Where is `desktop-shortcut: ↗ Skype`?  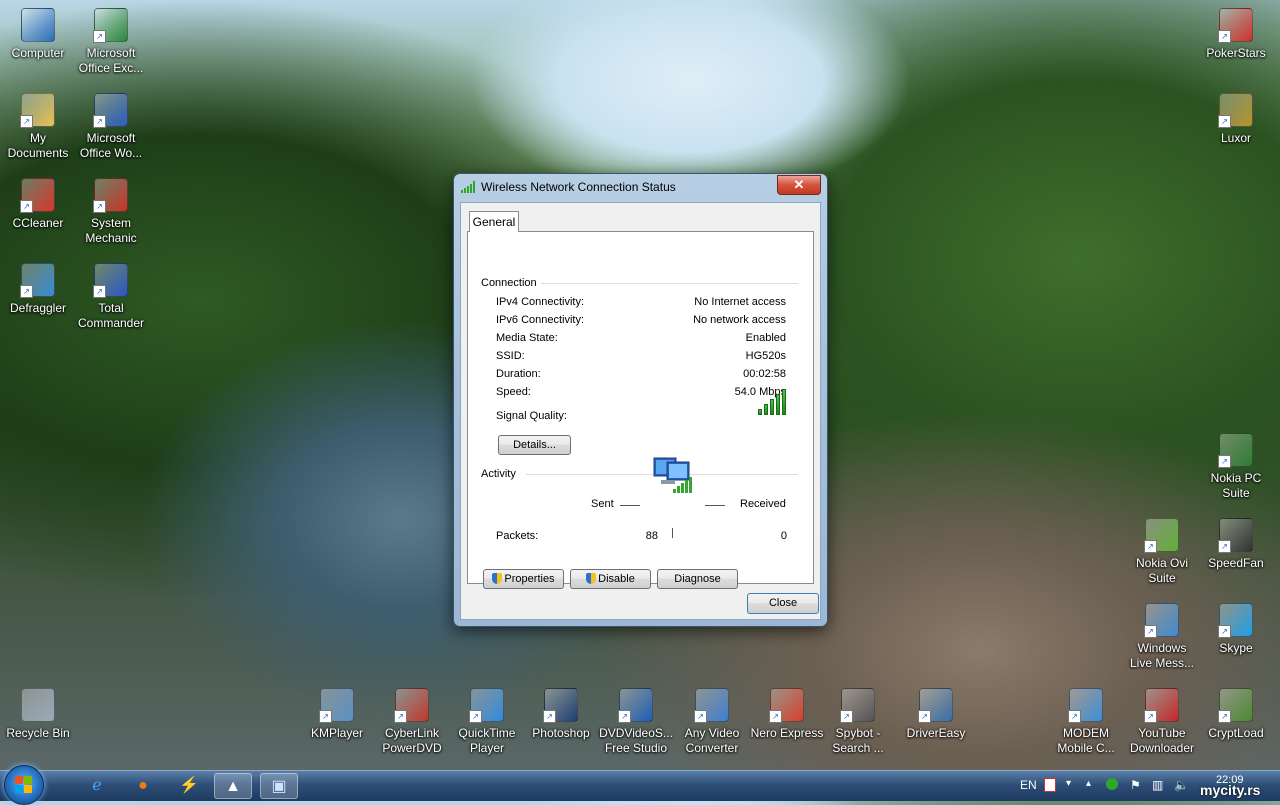
desktop-shortcut: ↗ Skype is located at coordinates (1236, 629).